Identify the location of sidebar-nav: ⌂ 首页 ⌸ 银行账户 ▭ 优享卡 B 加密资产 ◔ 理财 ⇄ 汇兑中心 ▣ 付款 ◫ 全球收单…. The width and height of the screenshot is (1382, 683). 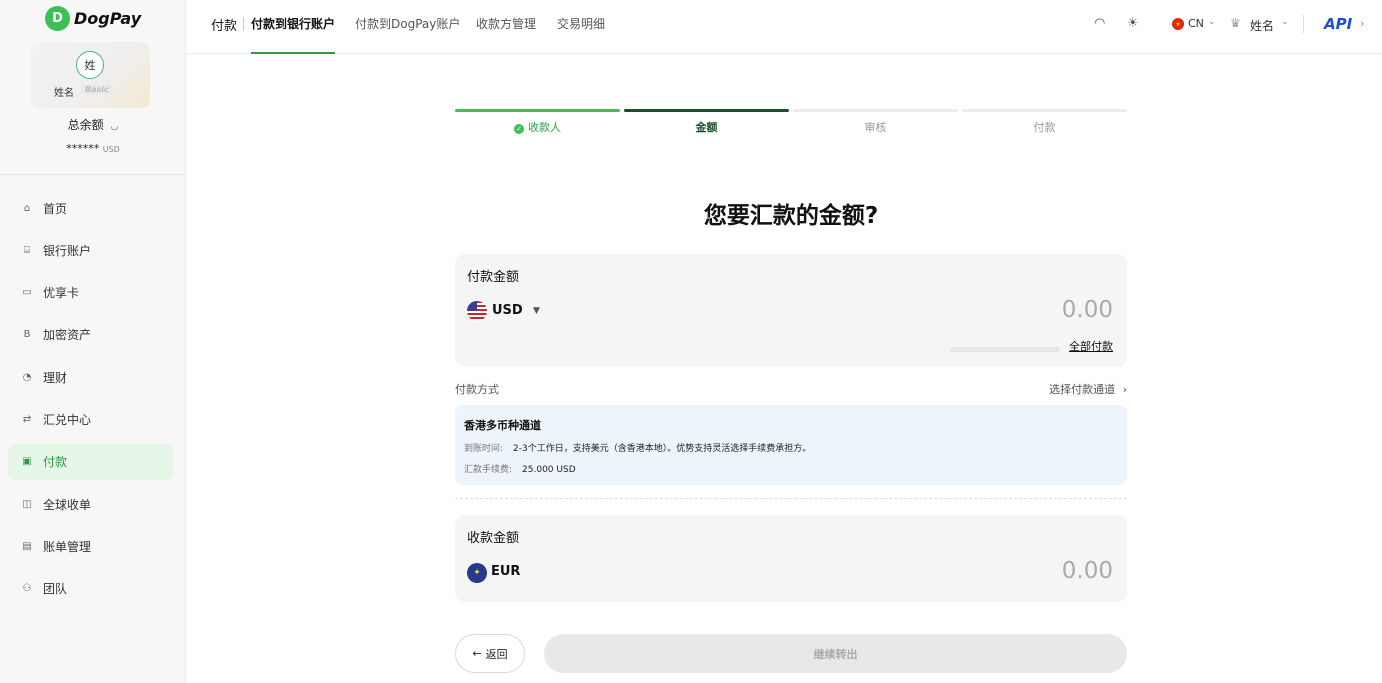
(90, 401).